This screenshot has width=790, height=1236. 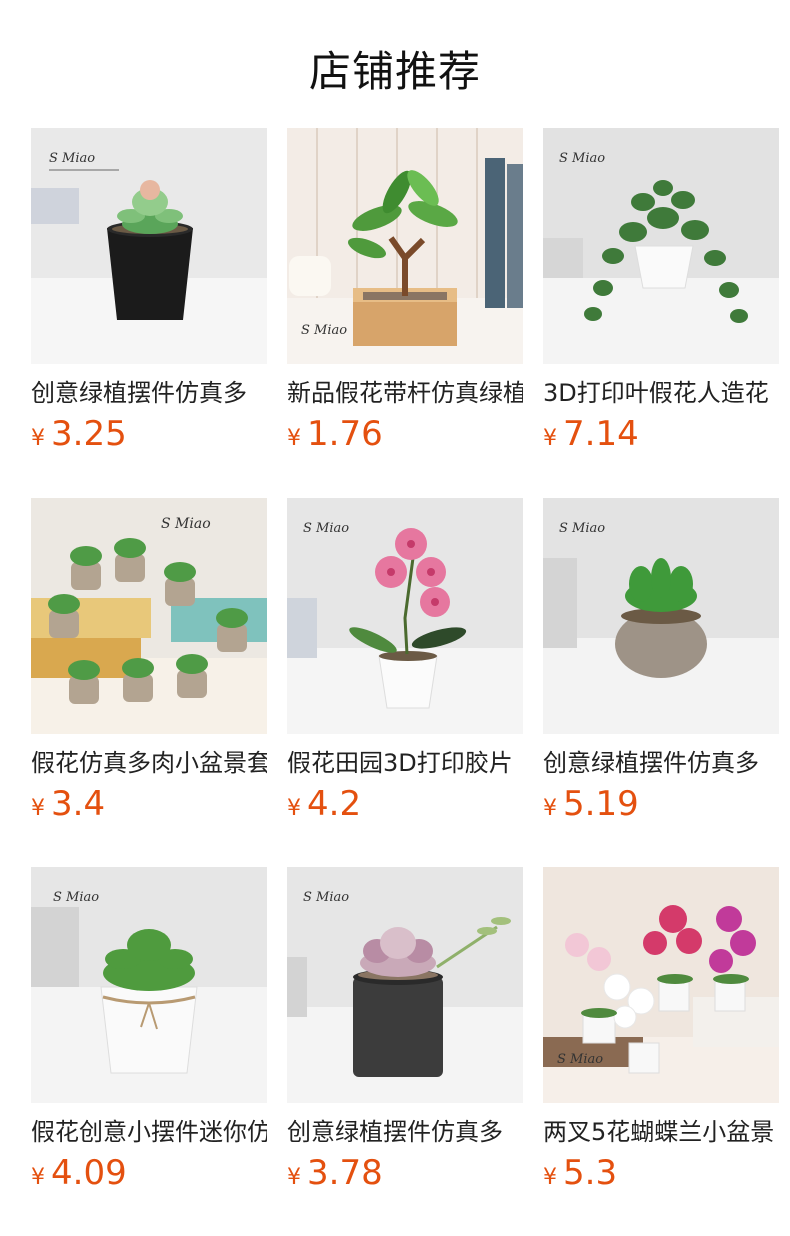 I want to click on price-value: 1.76, so click(x=345, y=434).